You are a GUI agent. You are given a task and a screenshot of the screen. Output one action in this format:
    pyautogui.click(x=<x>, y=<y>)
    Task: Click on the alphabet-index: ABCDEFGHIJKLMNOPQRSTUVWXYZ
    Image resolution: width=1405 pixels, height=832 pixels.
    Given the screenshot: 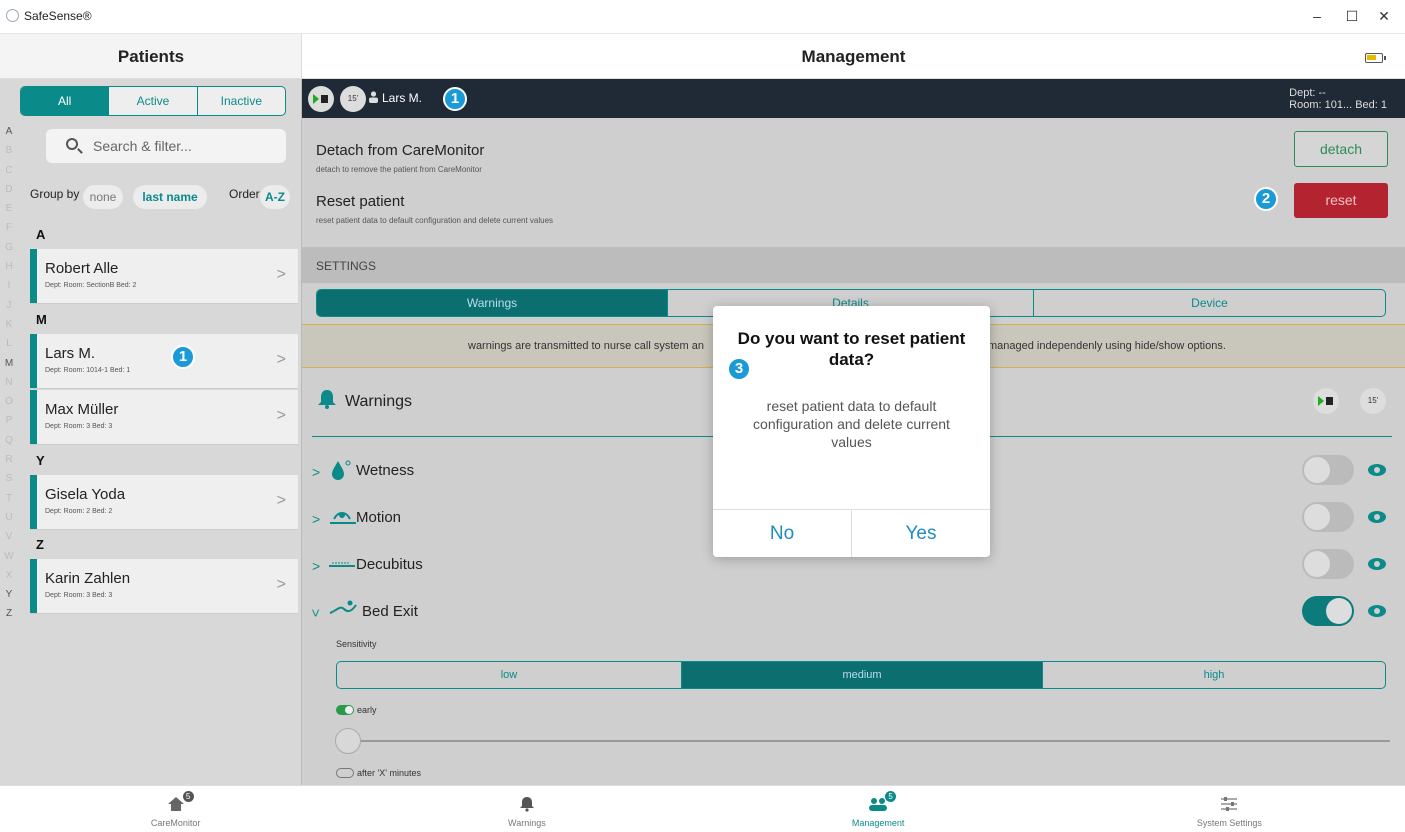 What is the action you would take?
    pyautogui.click(x=9, y=373)
    